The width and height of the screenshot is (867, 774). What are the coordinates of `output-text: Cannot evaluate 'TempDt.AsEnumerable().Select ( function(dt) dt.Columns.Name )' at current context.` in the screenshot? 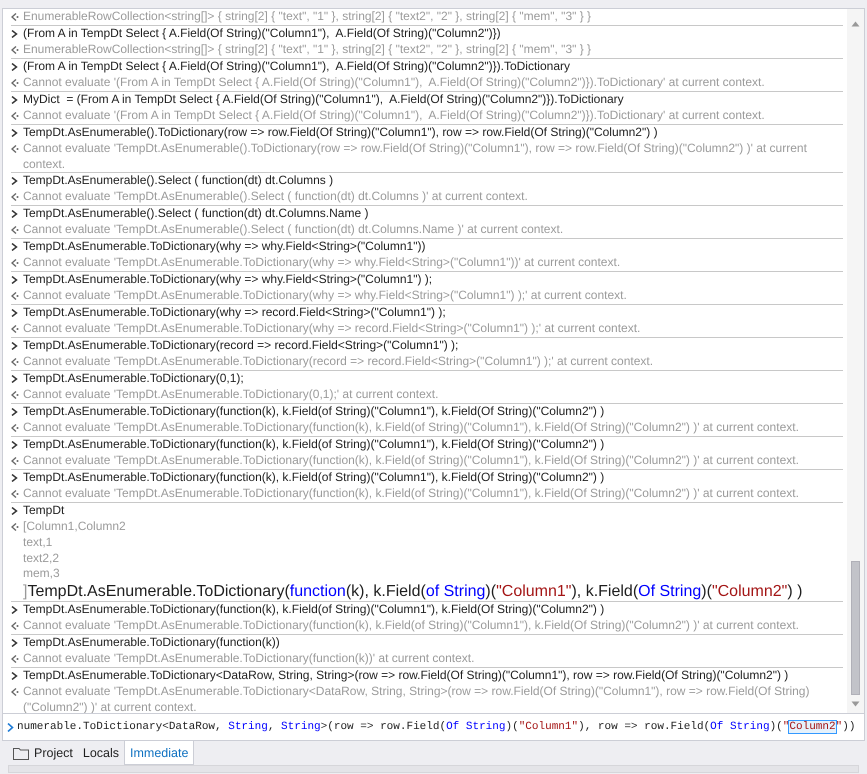 It's located at (293, 230).